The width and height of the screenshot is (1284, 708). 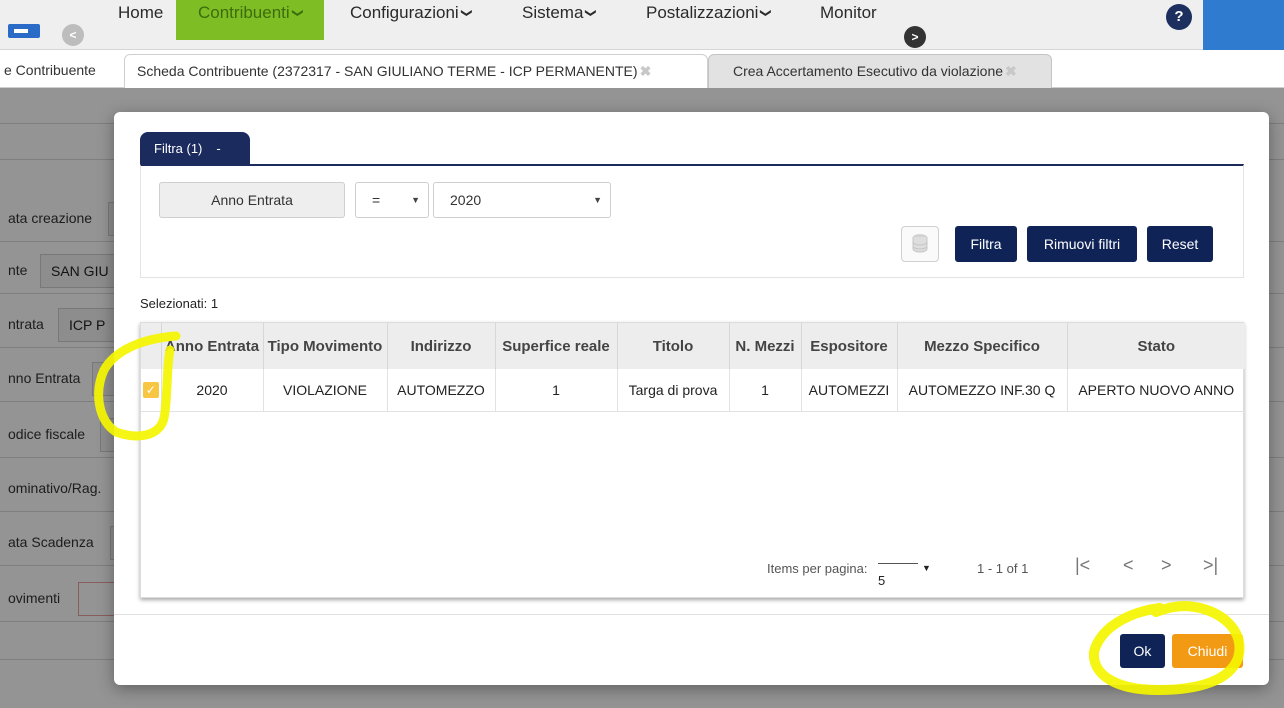 I want to click on col-header-select, so click(x=151, y=346).